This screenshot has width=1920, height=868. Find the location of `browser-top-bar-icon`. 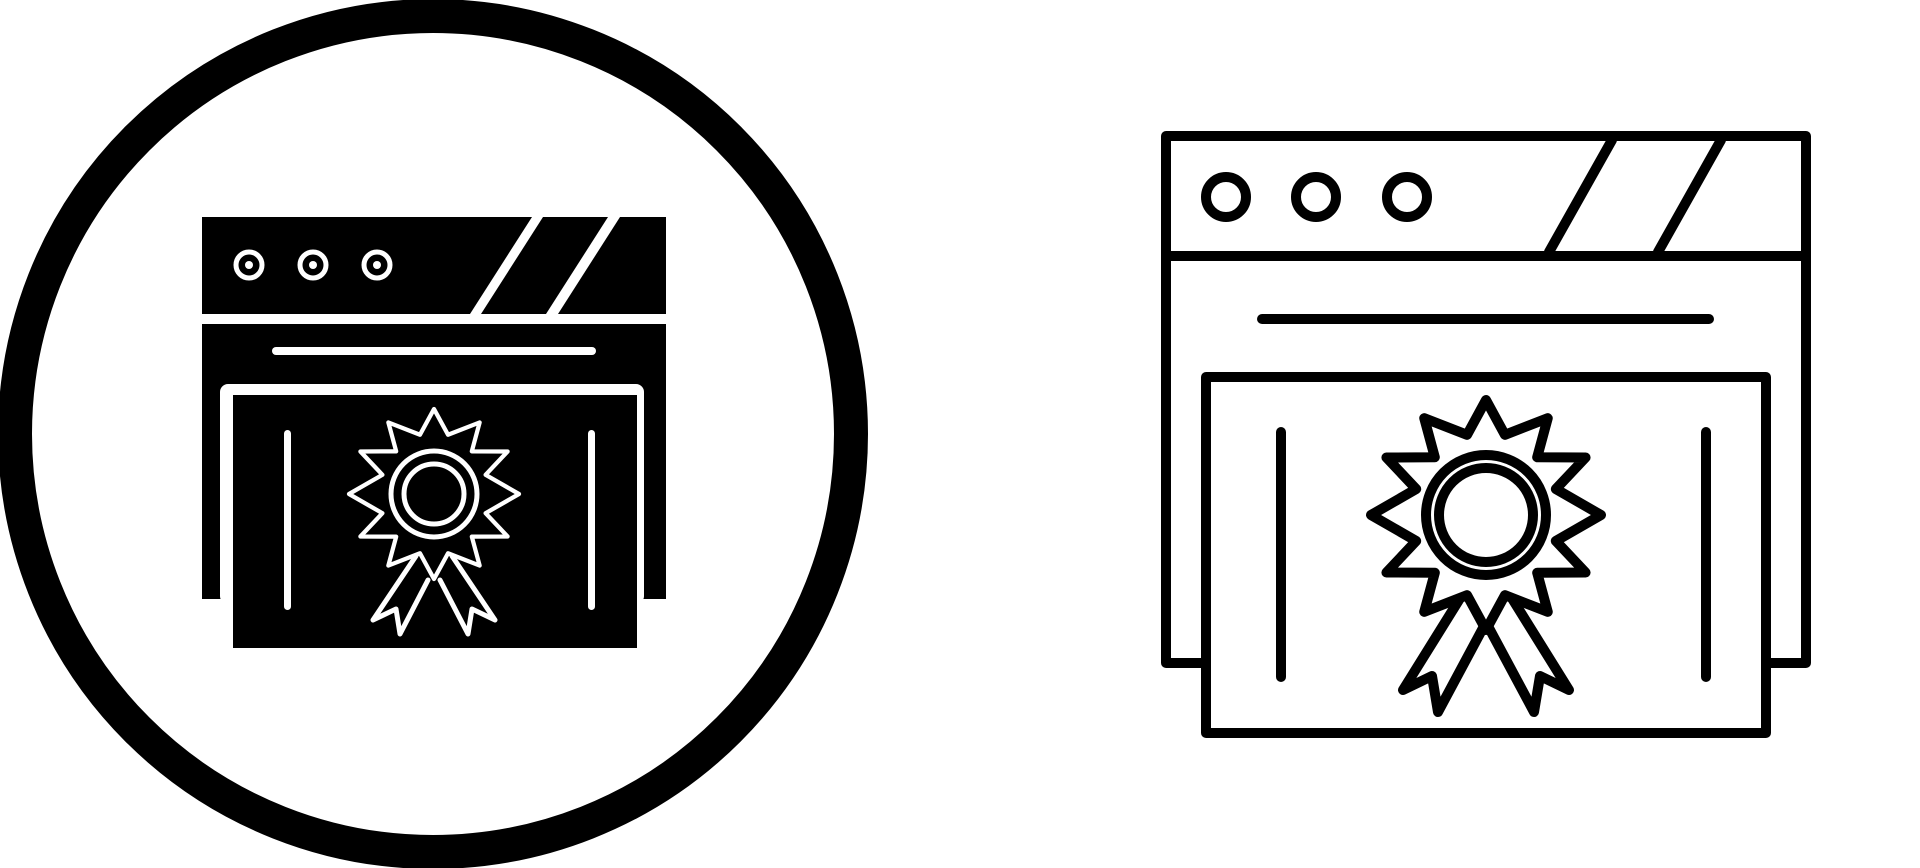

browser-top-bar-icon is located at coordinates (434, 265).